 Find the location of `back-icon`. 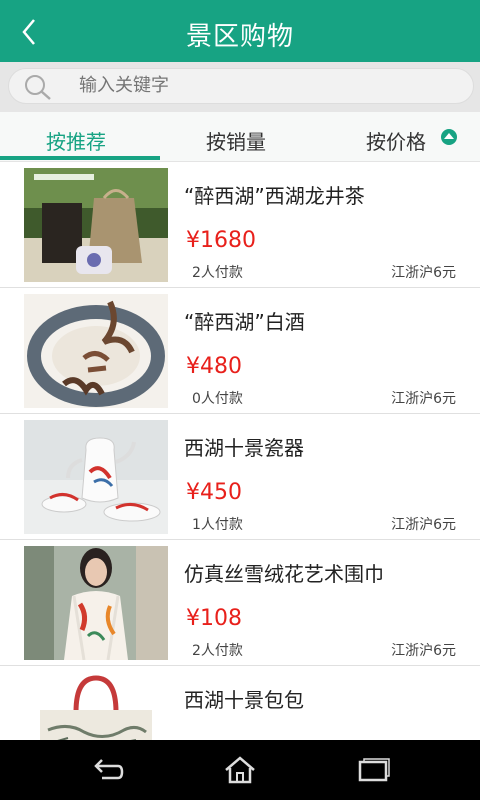

back-icon is located at coordinates (109, 769).